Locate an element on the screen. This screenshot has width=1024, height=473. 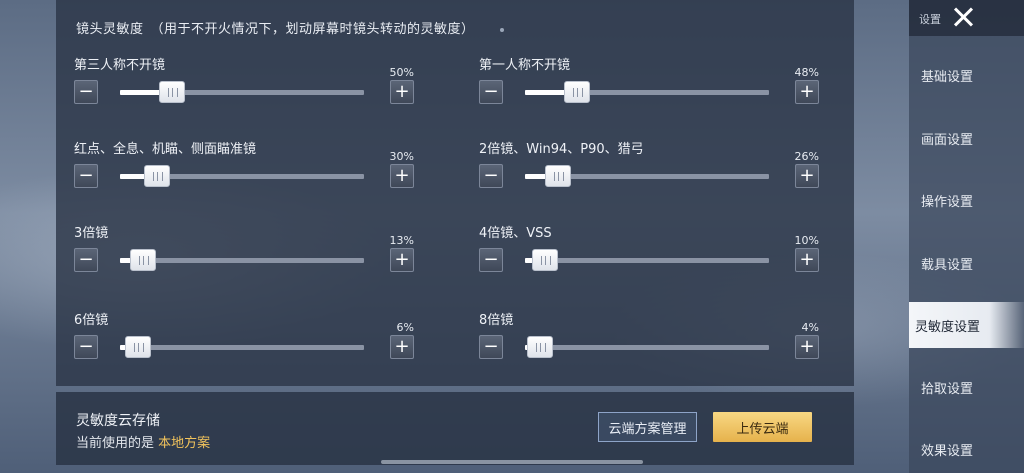
slider-block: 第一人称不开镜 48% − + is located at coordinates (649, 84).